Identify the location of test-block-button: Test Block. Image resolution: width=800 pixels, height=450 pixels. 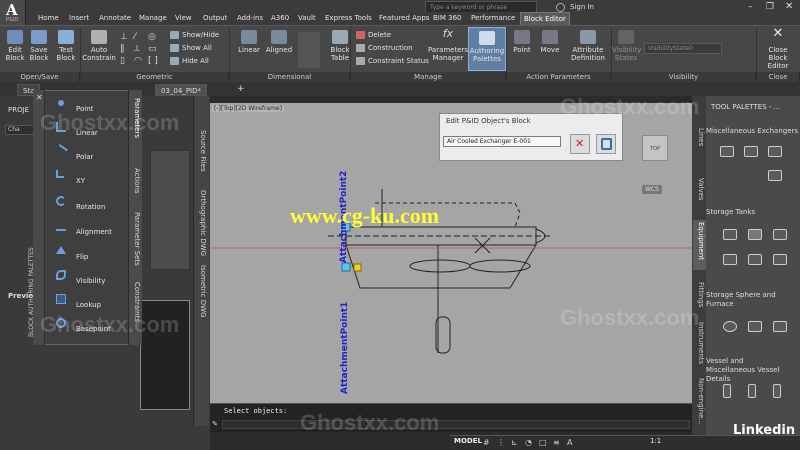
(66, 46).